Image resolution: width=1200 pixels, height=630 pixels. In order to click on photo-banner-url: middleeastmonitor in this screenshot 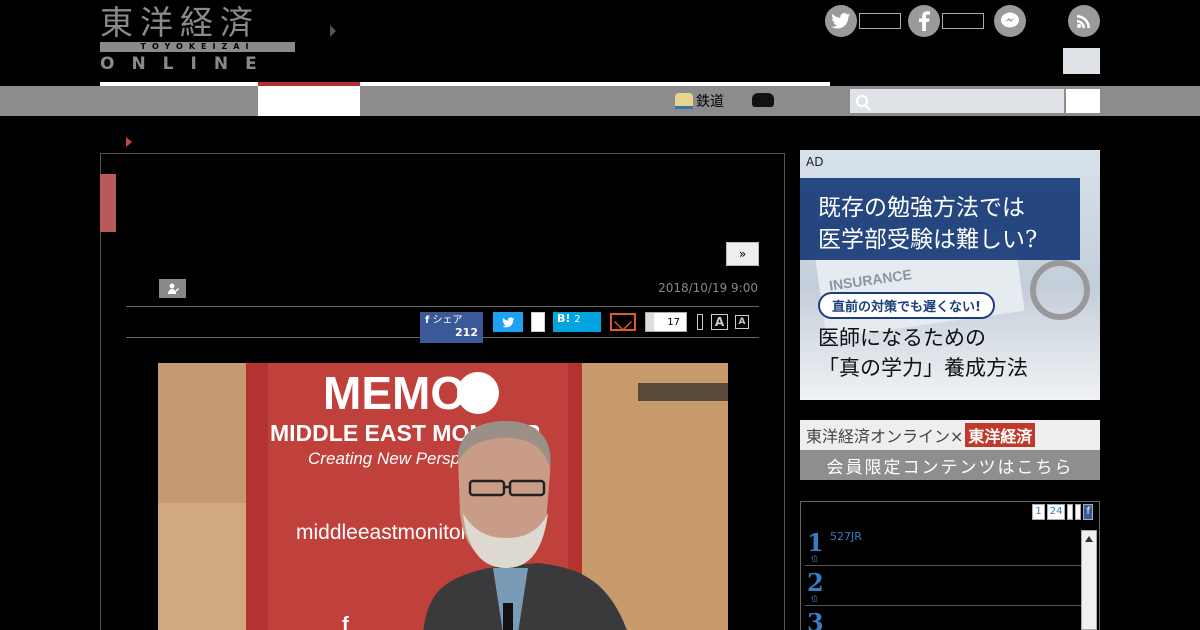, I will do `click(382, 532)`.